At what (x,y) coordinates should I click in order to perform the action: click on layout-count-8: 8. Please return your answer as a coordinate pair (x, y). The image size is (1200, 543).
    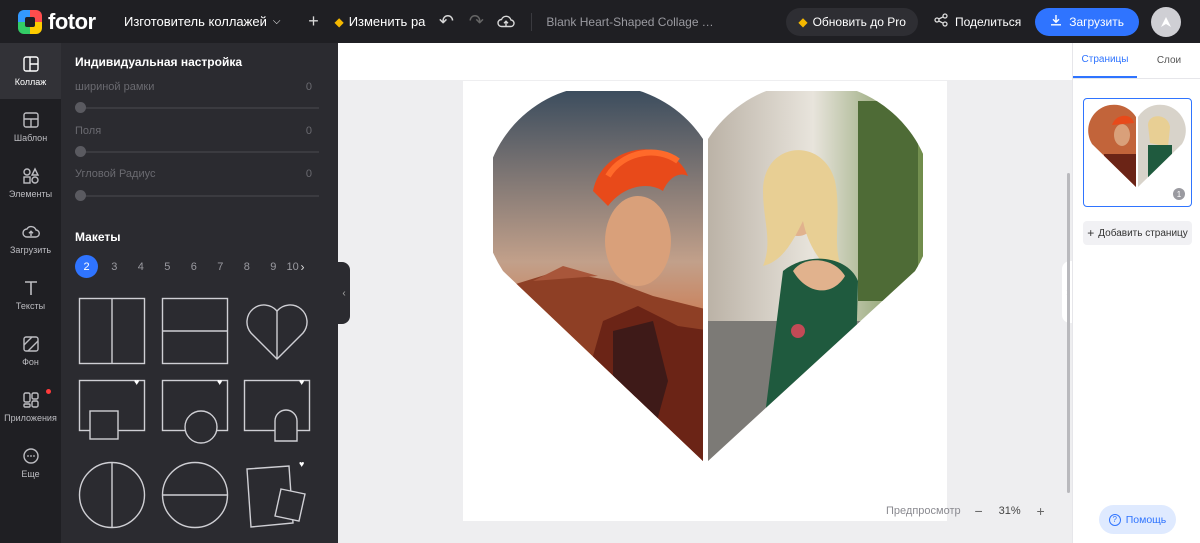
    Looking at the image, I should click on (247, 267).